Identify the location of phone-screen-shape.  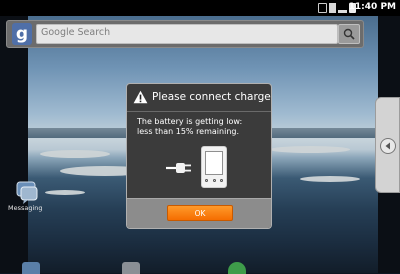
(214, 163).